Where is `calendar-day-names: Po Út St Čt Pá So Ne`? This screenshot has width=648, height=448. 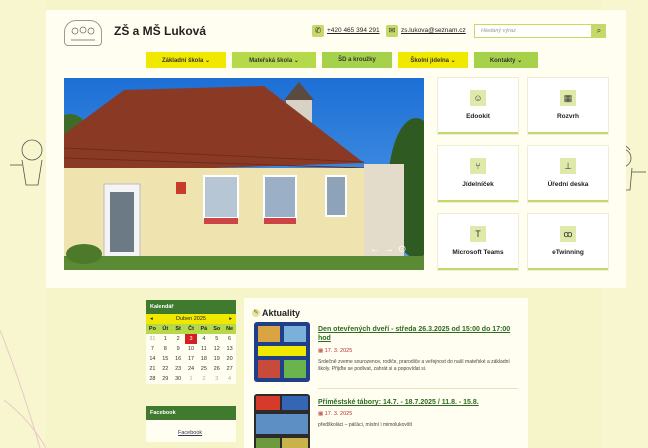 calendar-day-names: Po Út St Čt Pá So Ne is located at coordinates (191, 329).